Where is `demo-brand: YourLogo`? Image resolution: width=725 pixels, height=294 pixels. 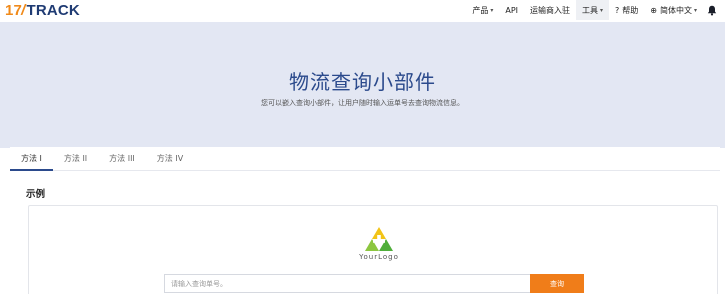
demo-brand: YourLogo is located at coordinates (379, 243).